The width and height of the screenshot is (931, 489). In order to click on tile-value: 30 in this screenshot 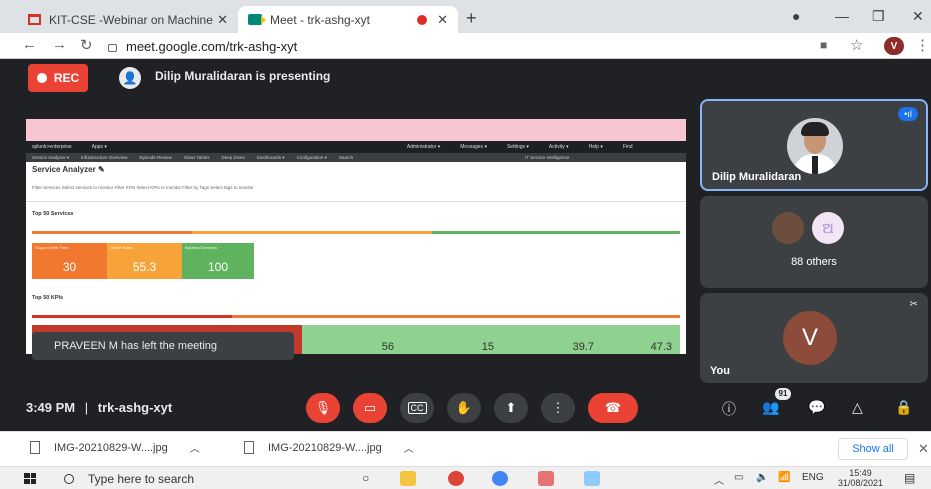, I will do `click(69, 267)`.